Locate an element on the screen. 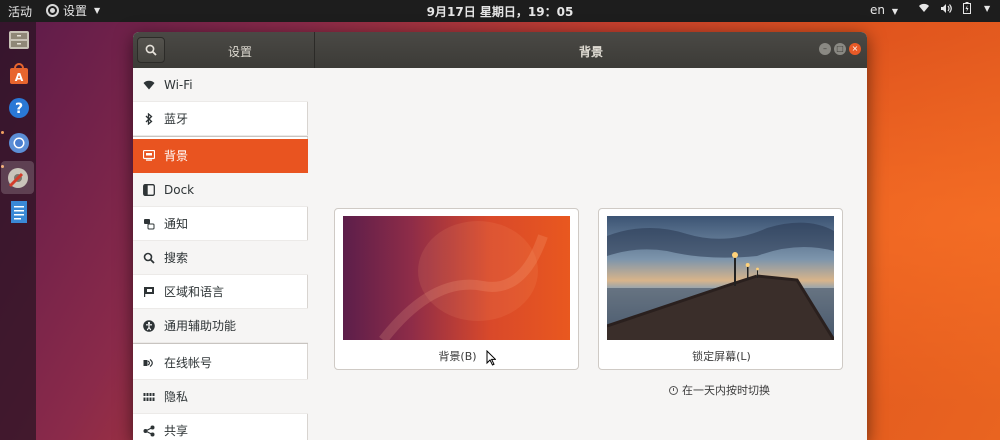 This screenshot has height=440, width=1000. sidebar-item-accessibility: 通用辅助功能 is located at coordinates (220, 326).